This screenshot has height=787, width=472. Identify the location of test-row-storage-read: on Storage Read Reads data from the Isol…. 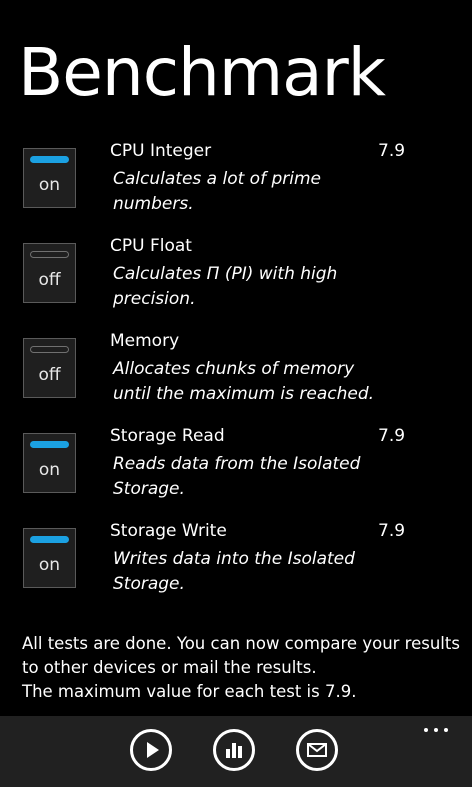
(236, 472).